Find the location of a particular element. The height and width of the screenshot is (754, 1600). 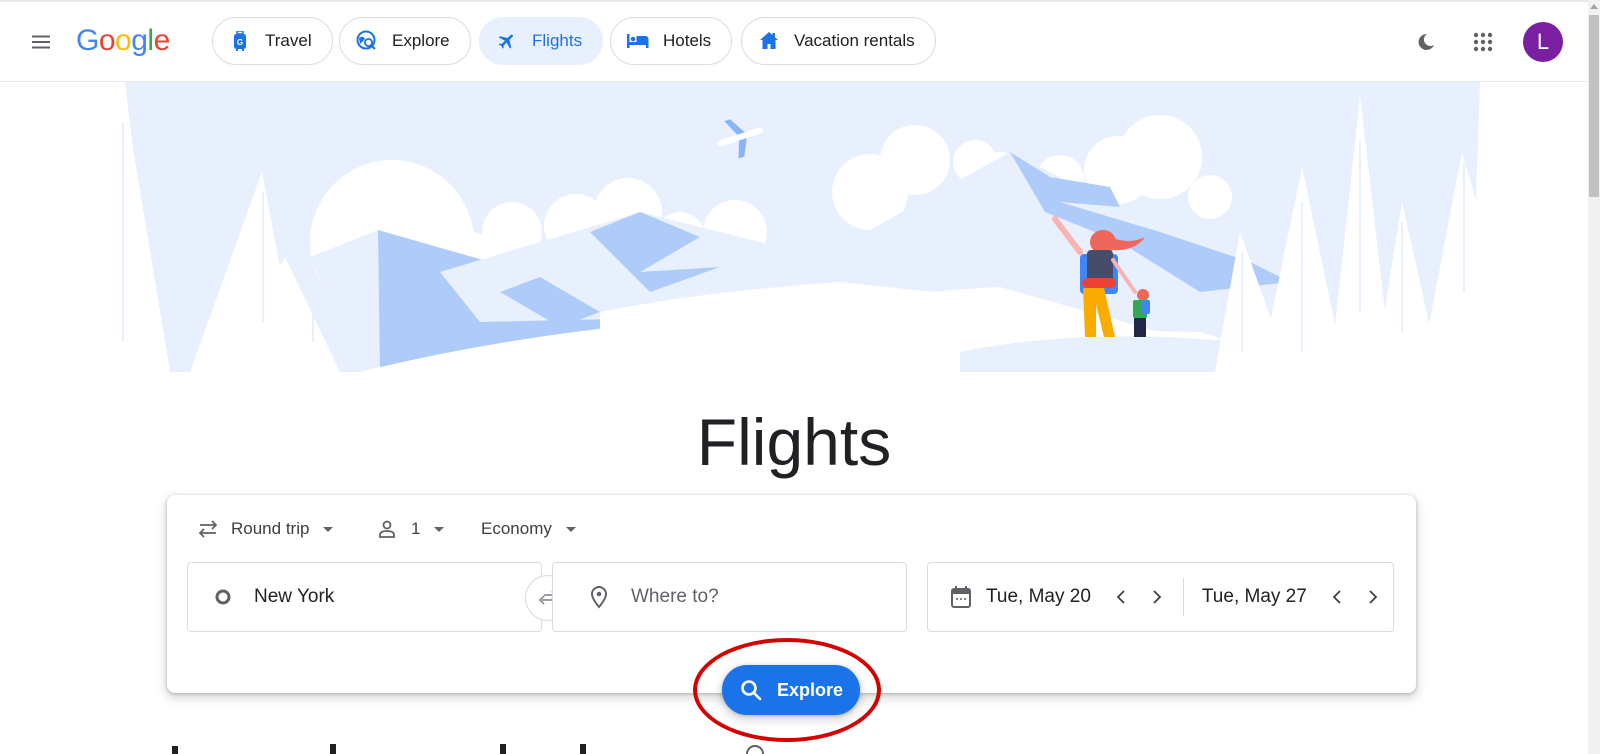

moon-icon is located at coordinates (1426, 41).